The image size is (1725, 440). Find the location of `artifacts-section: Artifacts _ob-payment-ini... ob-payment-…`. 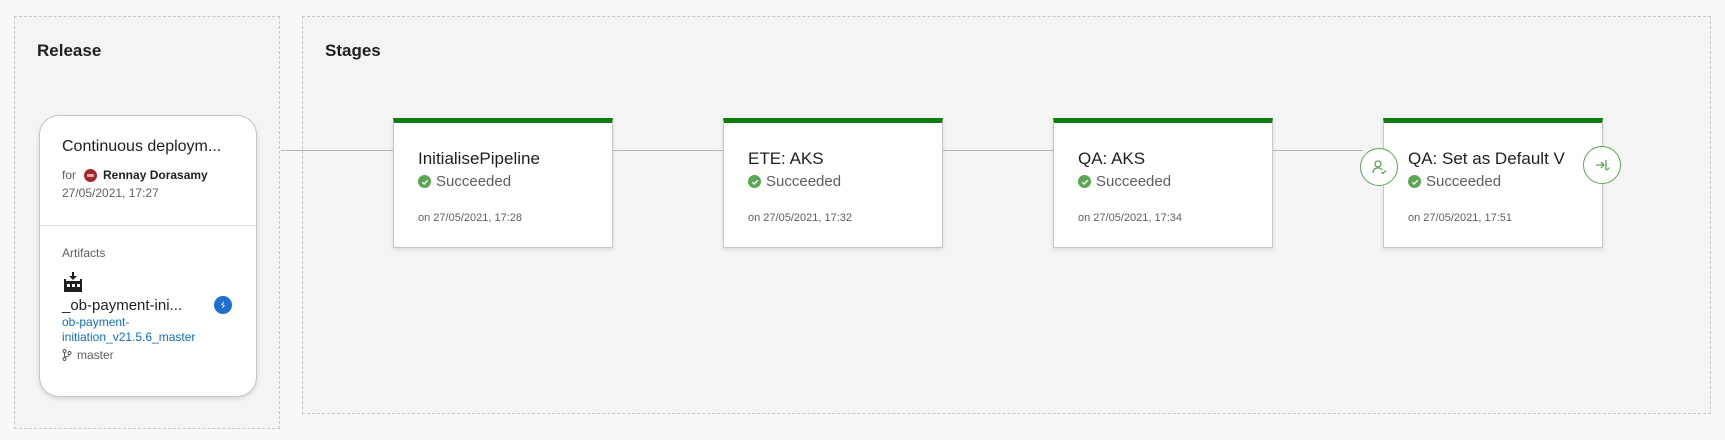

artifacts-section: Artifacts _ob-payment-ini... ob-payment-… is located at coordinates (148, 294).